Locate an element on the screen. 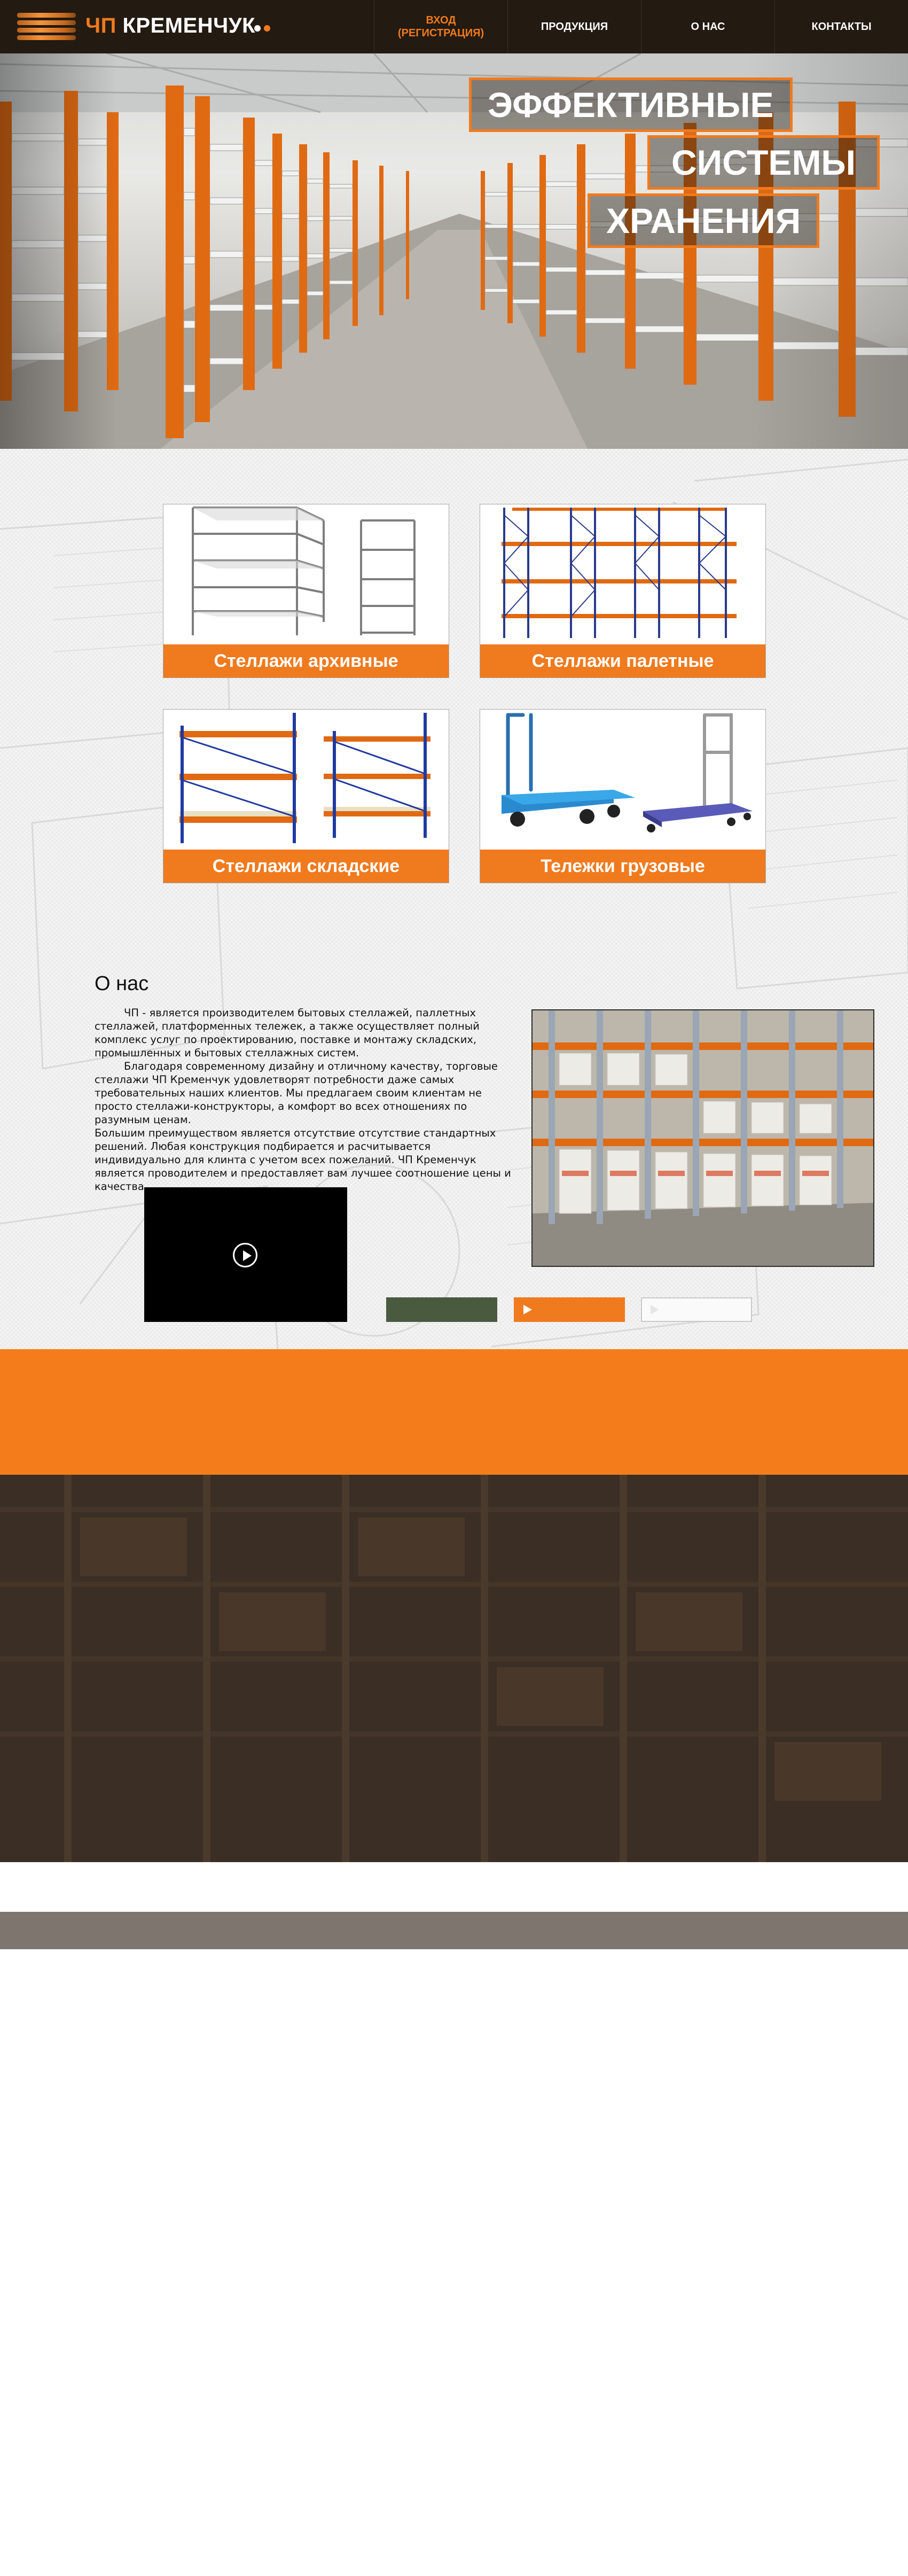  product-label: Стеллажи архивные is located at coordinates (306, 661).